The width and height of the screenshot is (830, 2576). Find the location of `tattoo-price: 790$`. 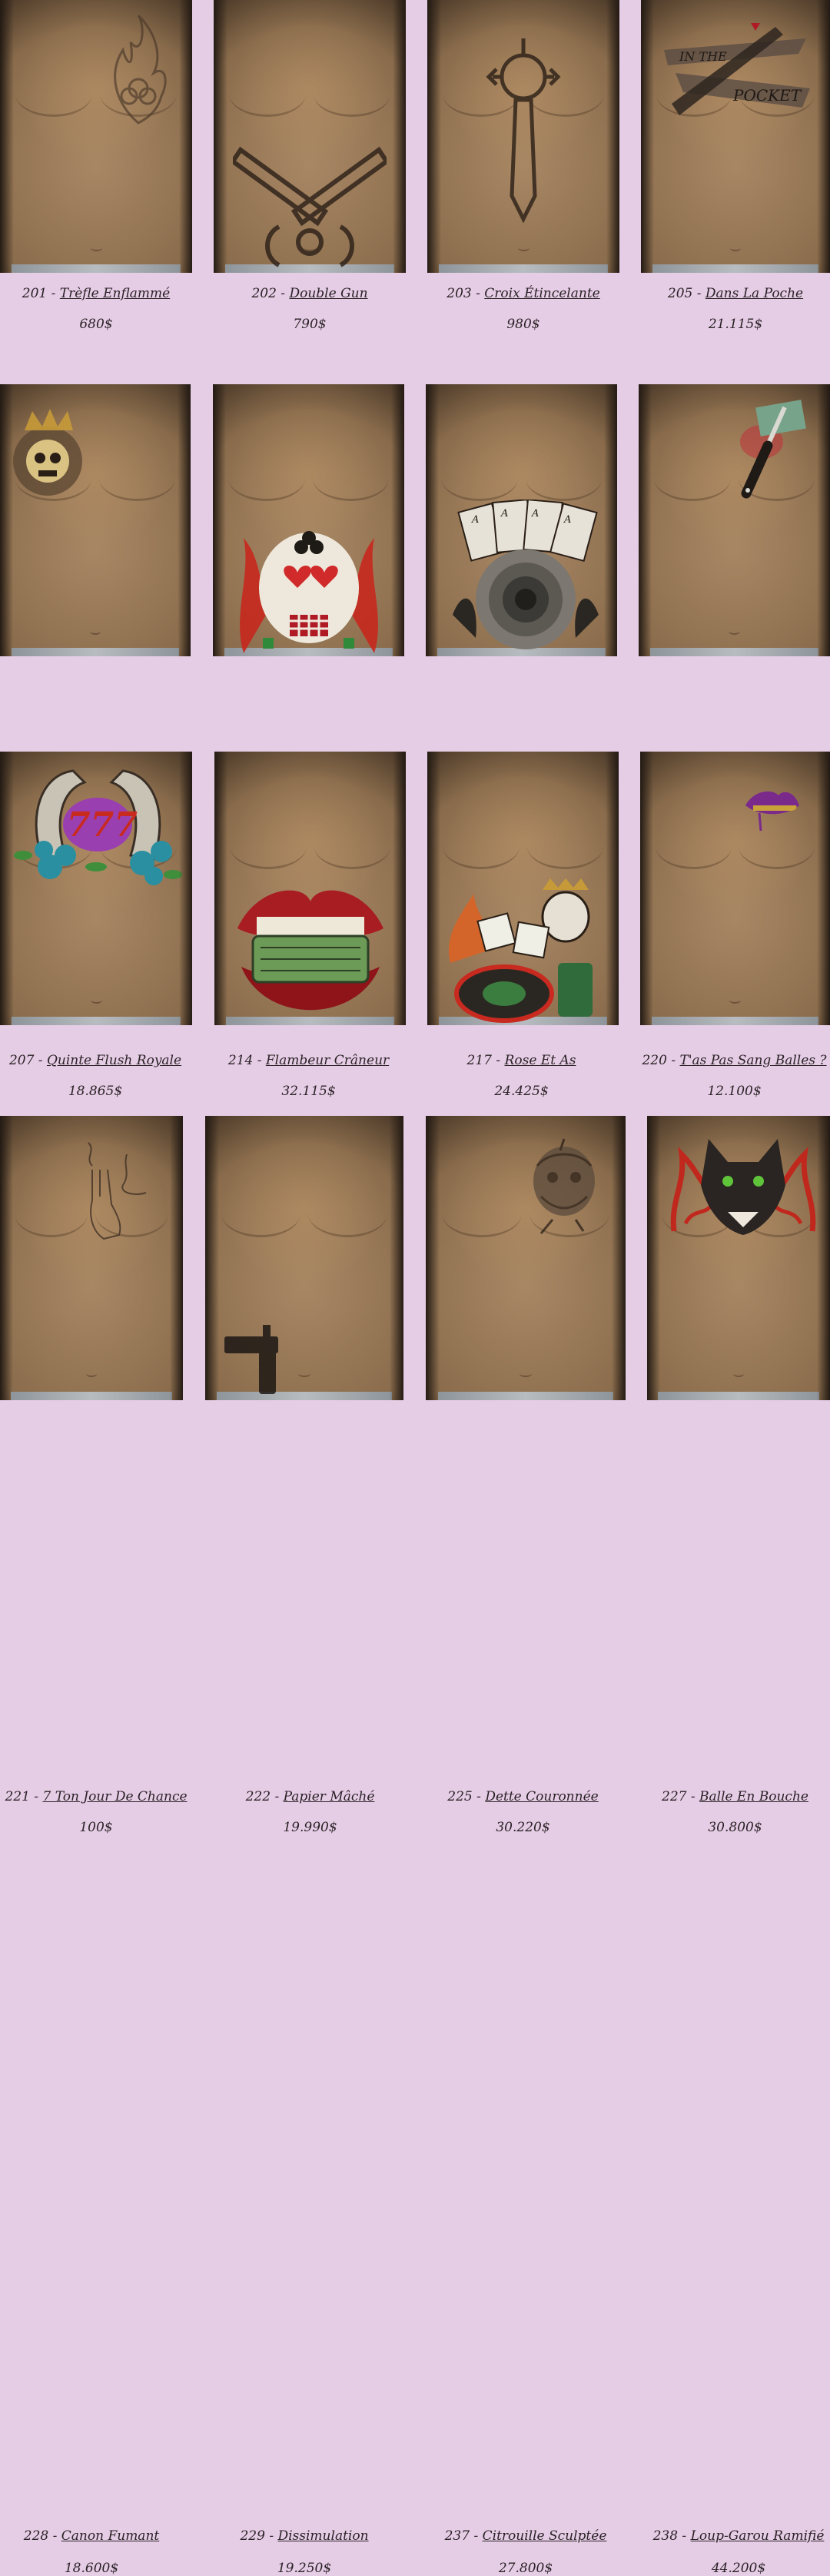

tattoo-price: 790$ is located at coordinates (310, 324).